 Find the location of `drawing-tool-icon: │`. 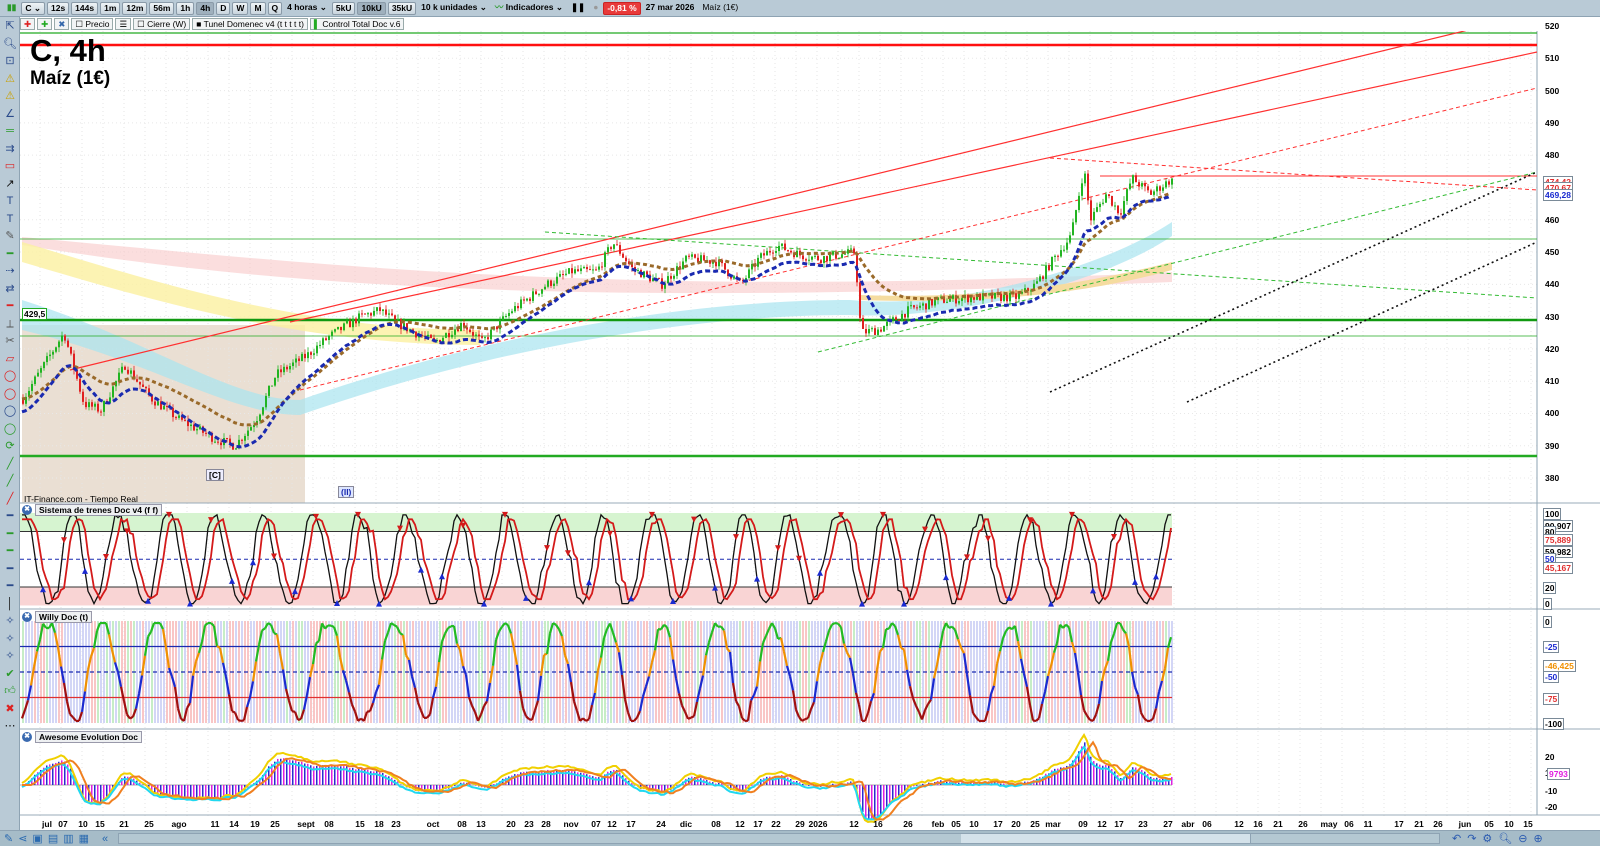

drawing-tool-icon: │ is located at coordinates (10, 604).